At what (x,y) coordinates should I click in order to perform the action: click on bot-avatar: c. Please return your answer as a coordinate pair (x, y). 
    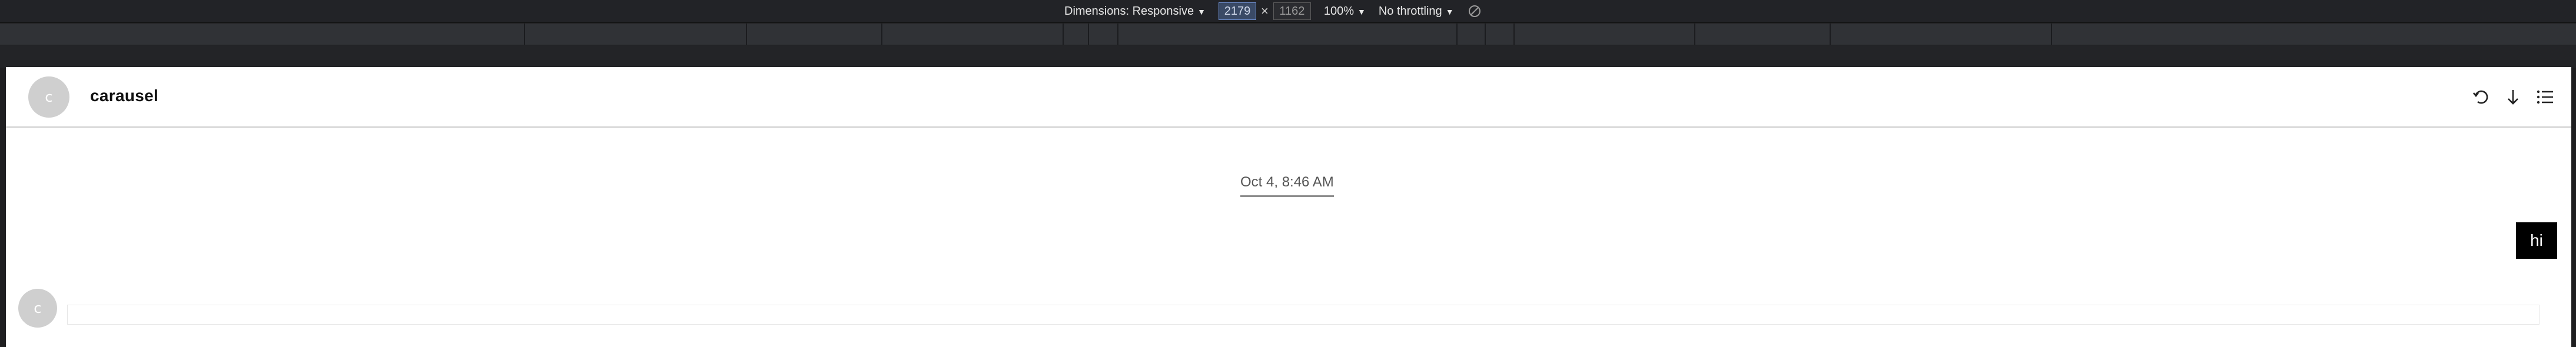
    Looking at the image, I should click on (37, 308).